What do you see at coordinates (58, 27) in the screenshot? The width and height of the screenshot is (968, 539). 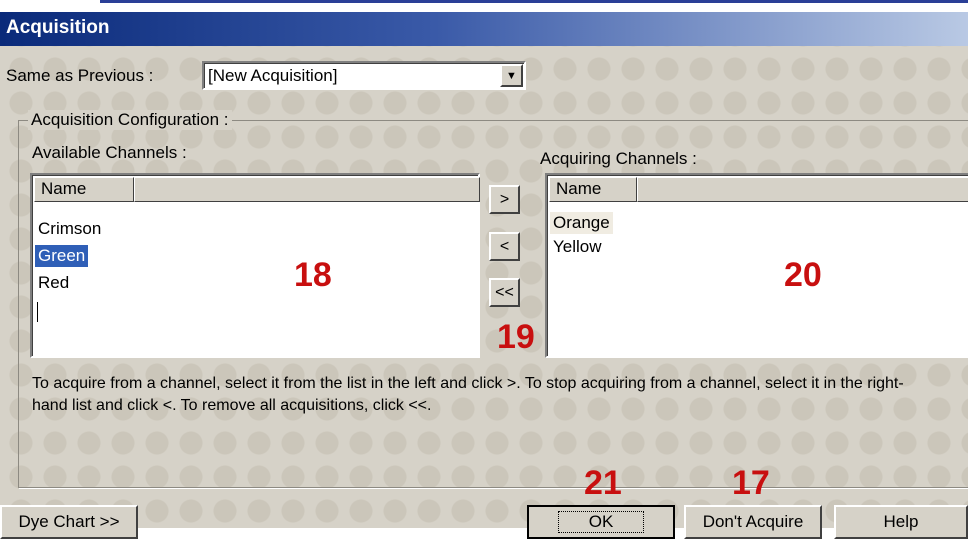 I see `window-title: Acquisition` at bounding box center [58, 27].